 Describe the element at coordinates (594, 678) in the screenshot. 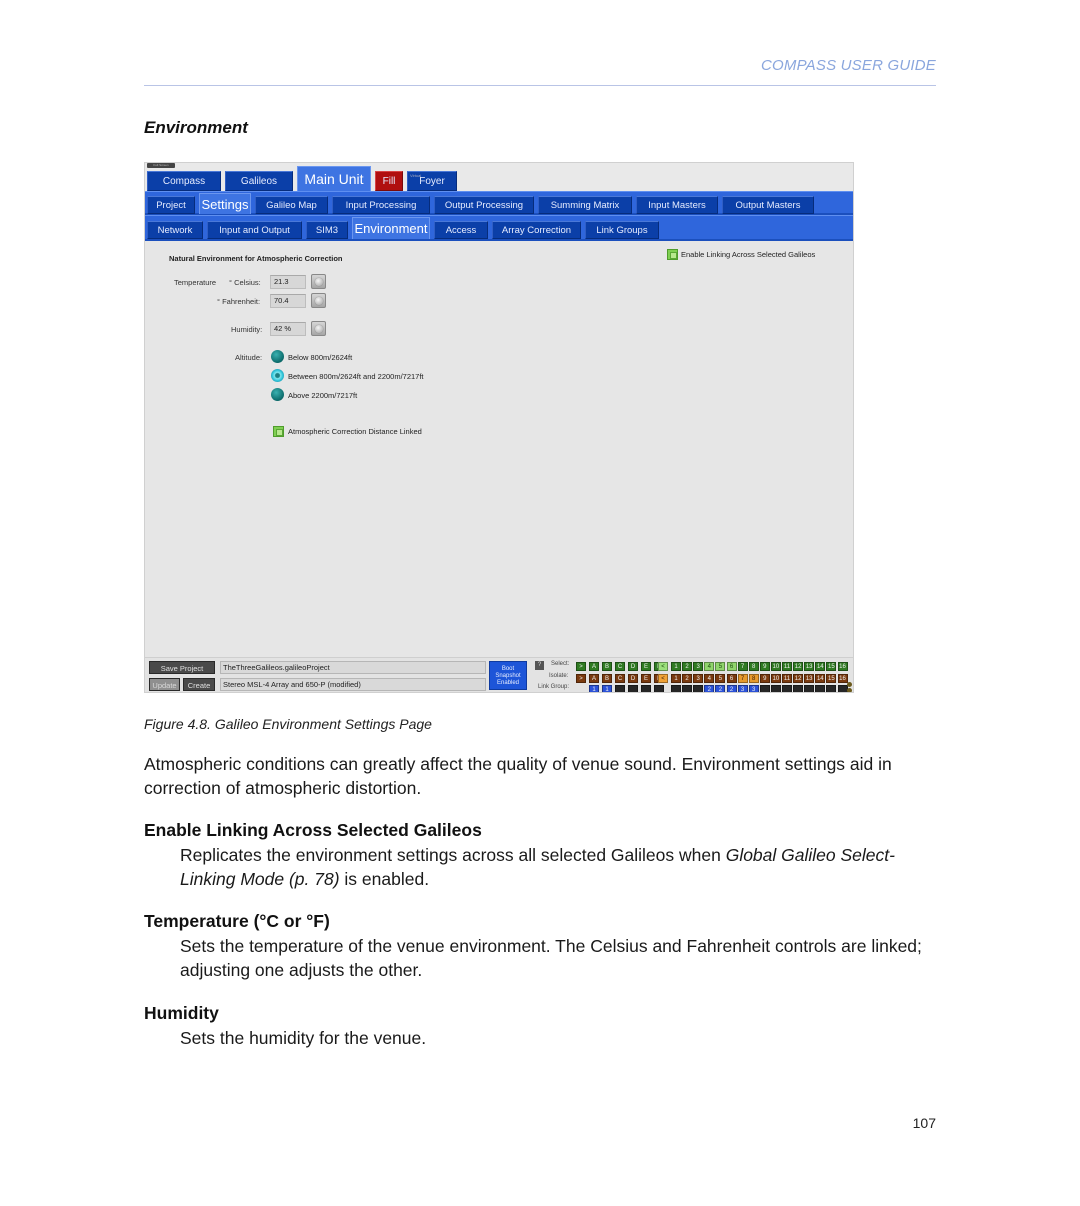

I see `isolate-channel-A: A` at that location.